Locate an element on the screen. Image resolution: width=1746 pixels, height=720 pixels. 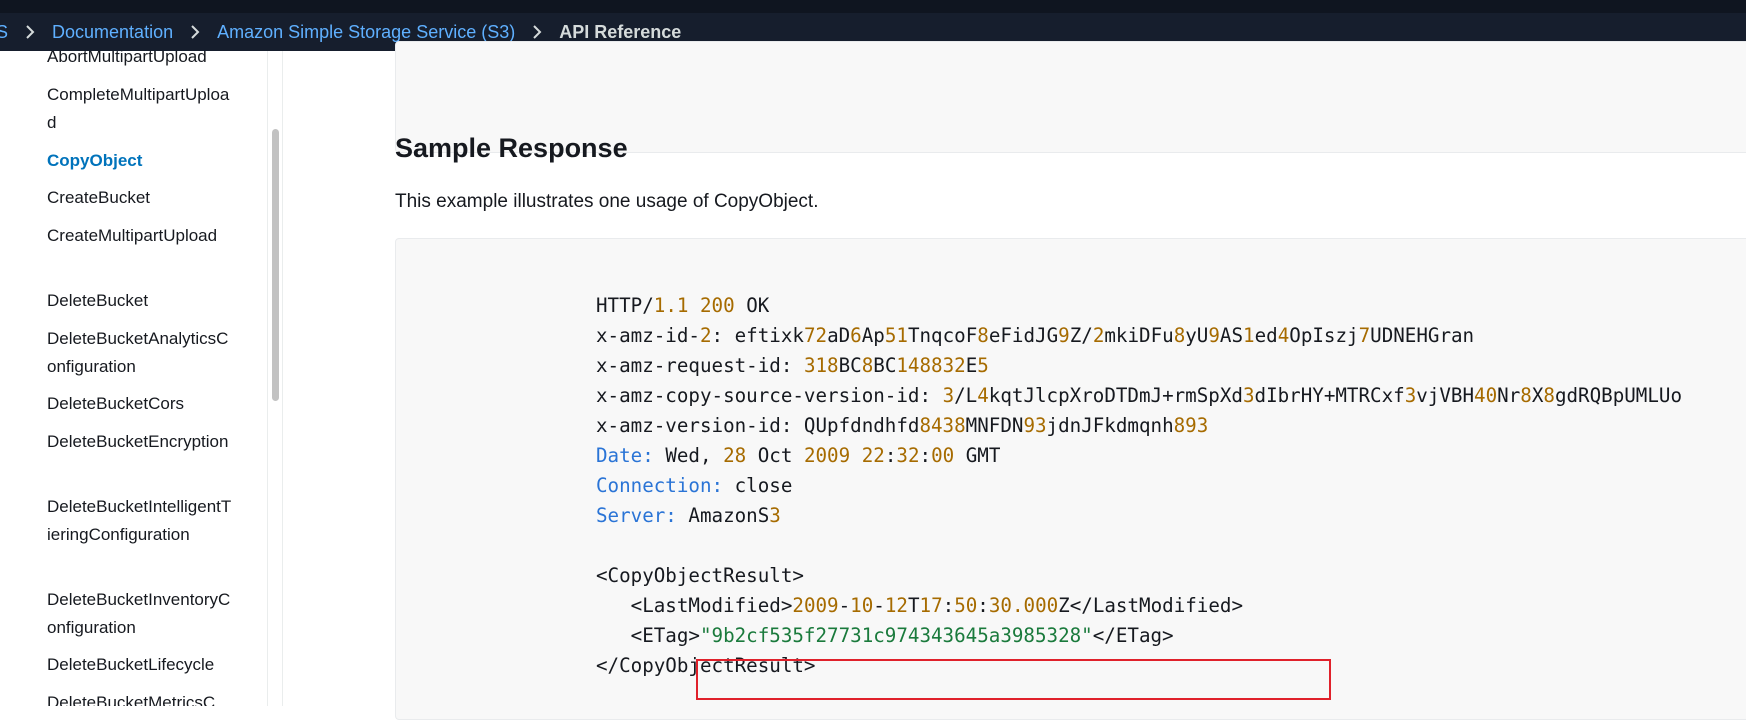
sidebar-item-deletebucketmetricsconfiguration: DeleteBucketMetricsC is located at coordinates (139, 697).